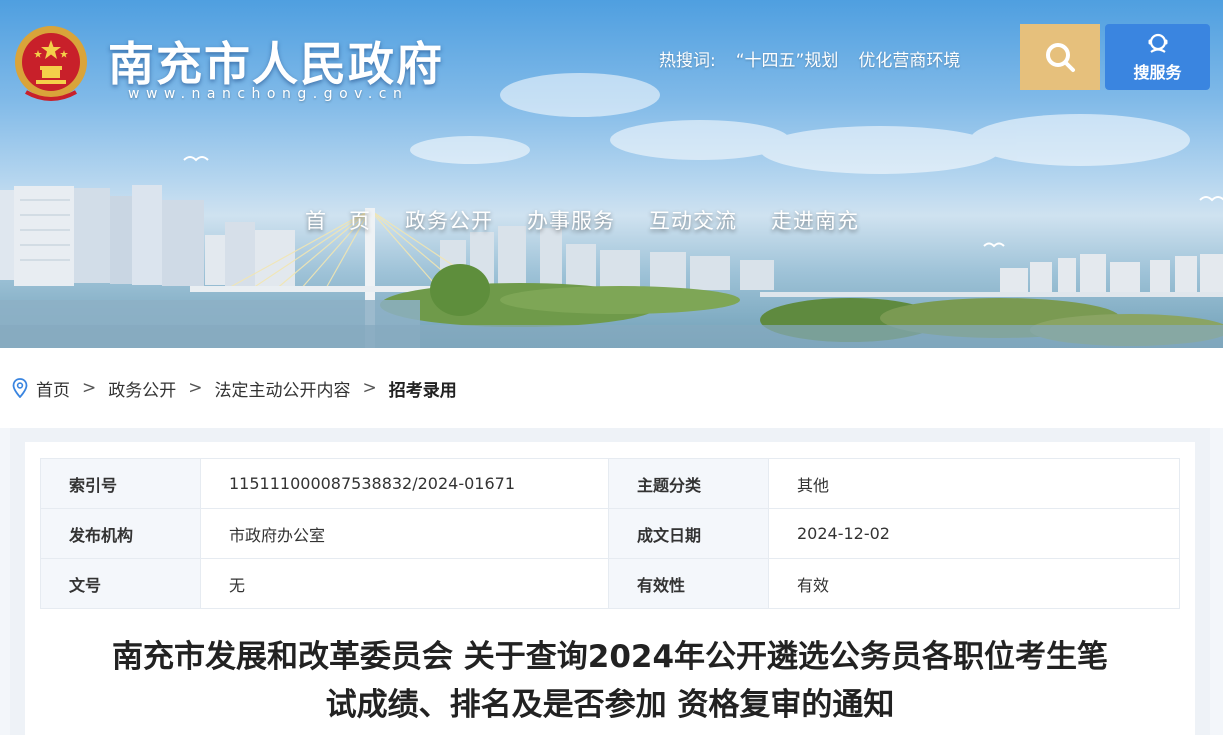 This screenshot has width=1223, height=735. I want to click on category-value: 其他, so click(974, 483).